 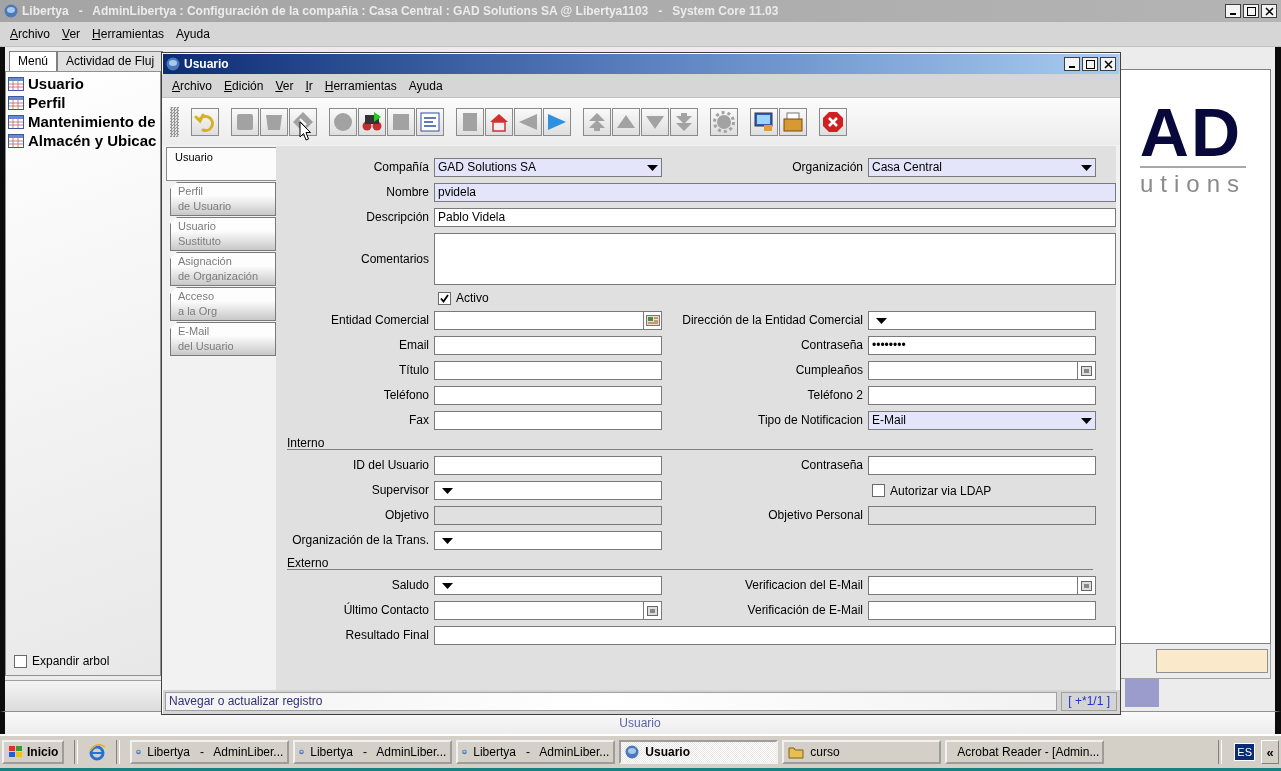 What do you see at coordinates (775, 217) in the screenshot?
I see `text-field: Pablo Videla` at bounding box center [775, 217].